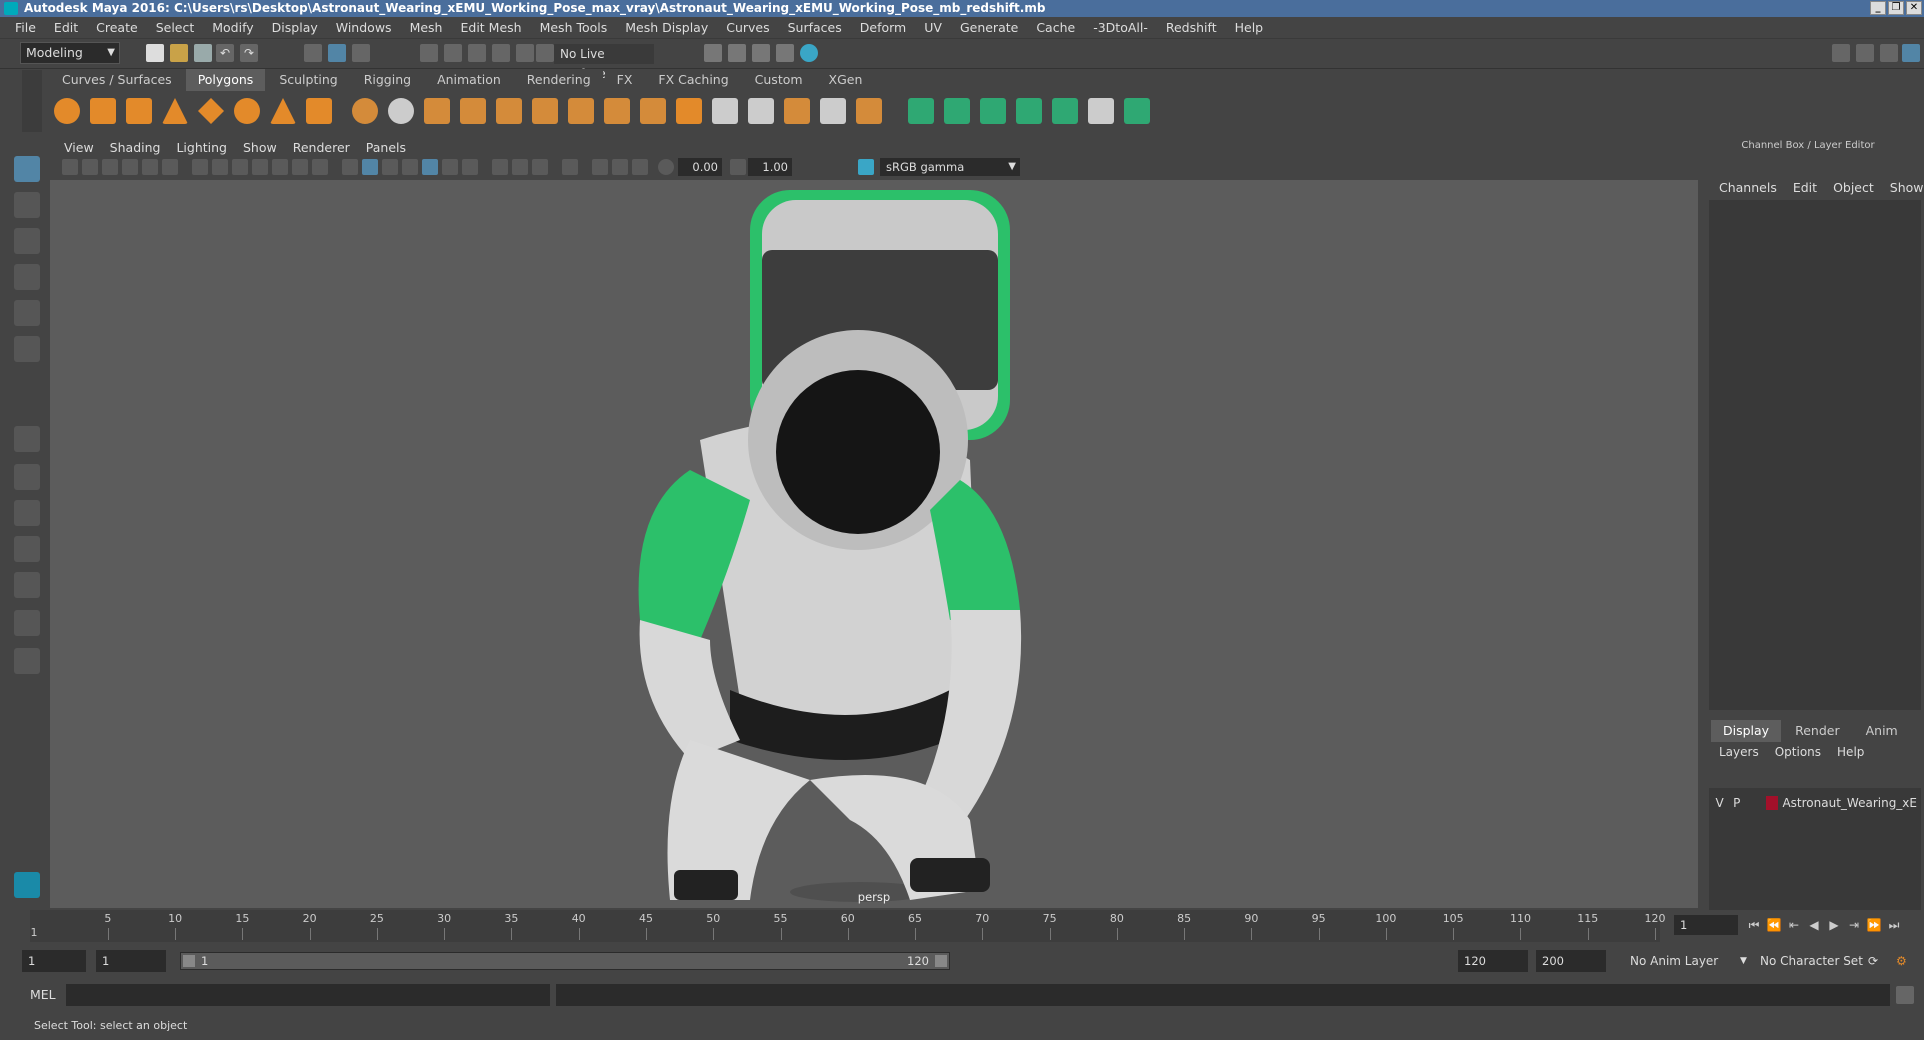 This screenshot has width=1924, height=1040. I want to click on menu-deform: Deform, so click(883, 27).